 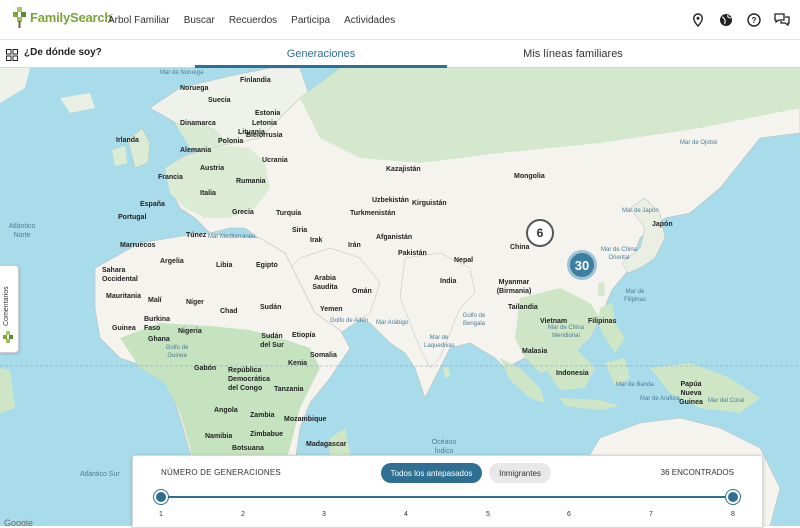 What do you see at coordinates (289, 213) in the screenshot?
I see `country-label: Turquía` at bounding box center [289, 213].